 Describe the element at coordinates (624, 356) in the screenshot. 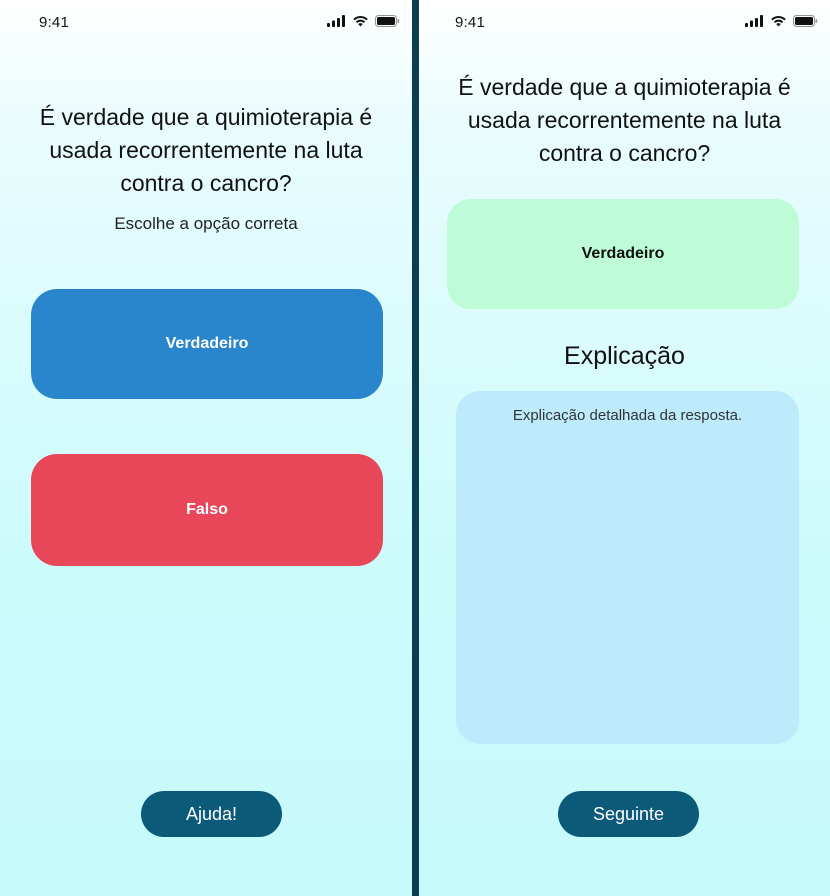

I see `explanation-title: Explicação` at that location.